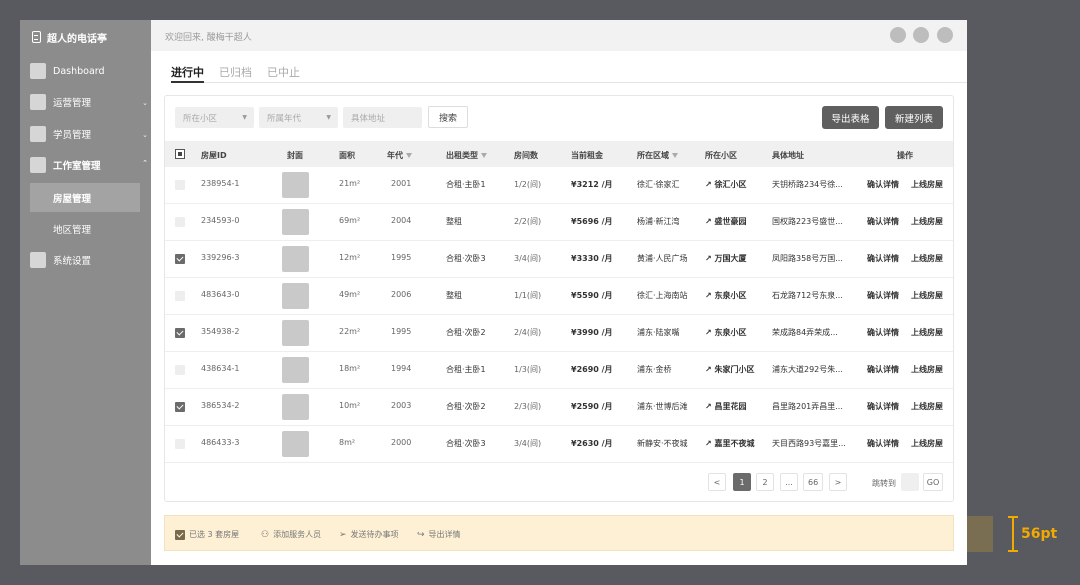 The height and width of the screenshot is (585, 1080). I want to click on cell-community: ↗ 盛世豪园, so click(726, 221).